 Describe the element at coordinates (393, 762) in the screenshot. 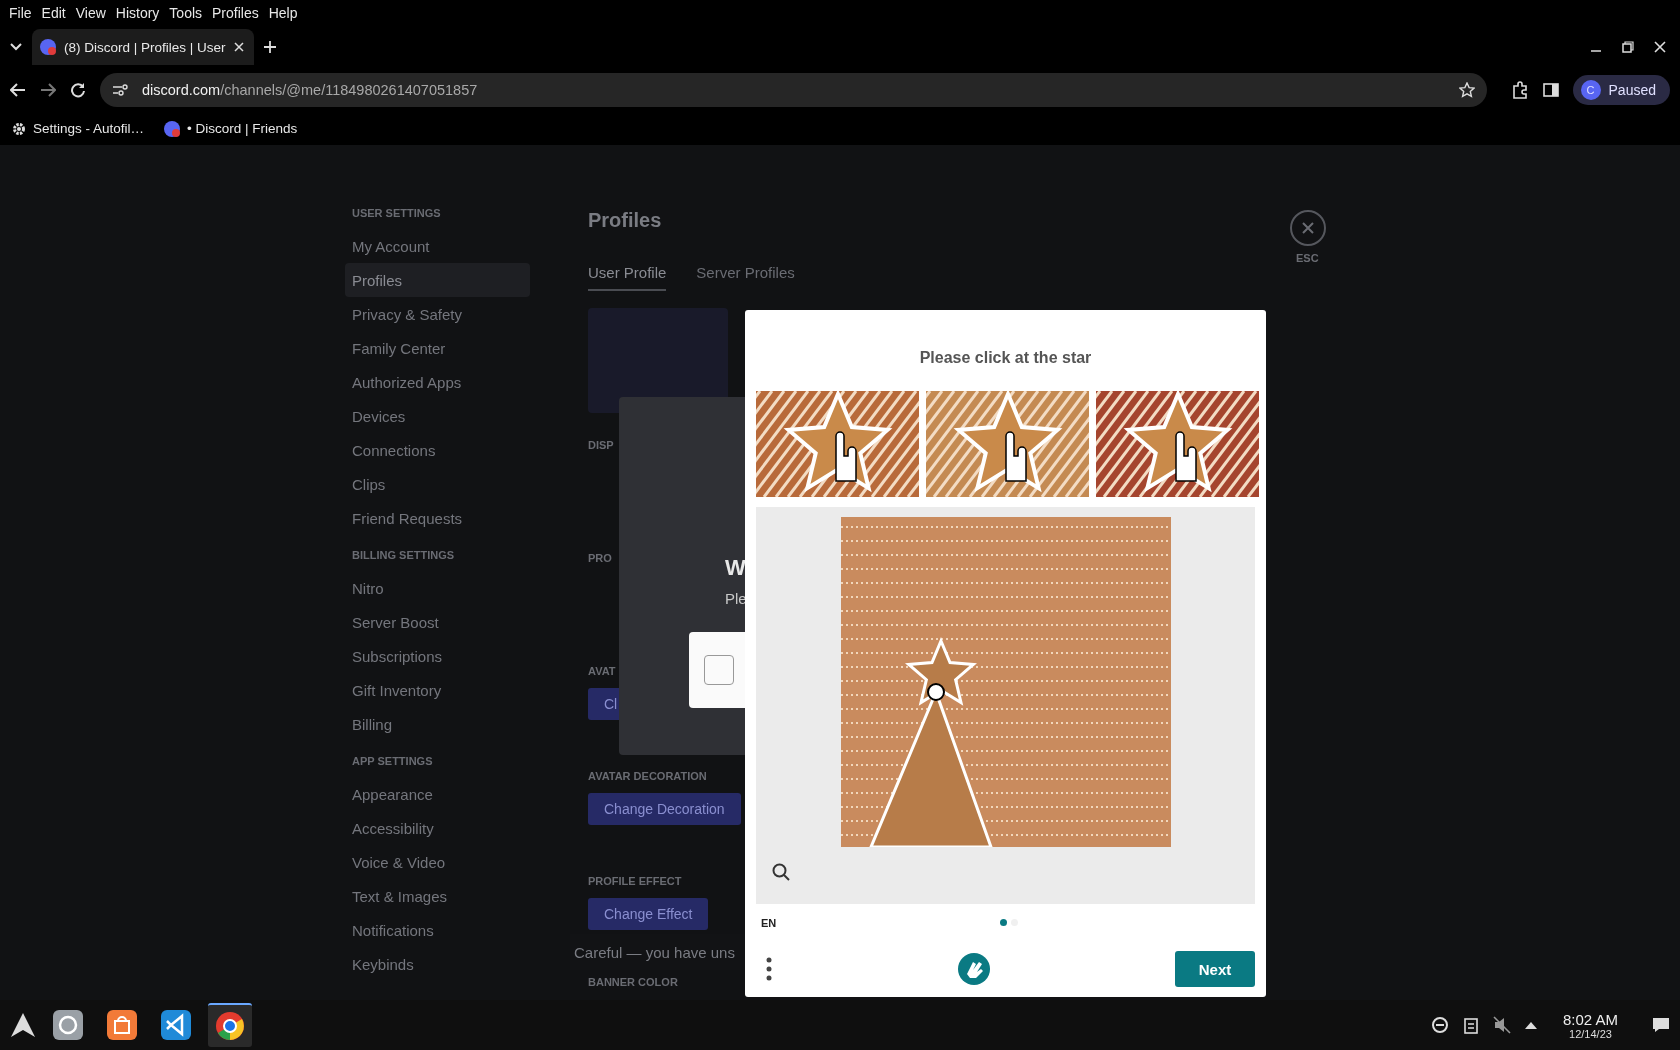

I see `section-heading: APP SETTINGS` at that location.